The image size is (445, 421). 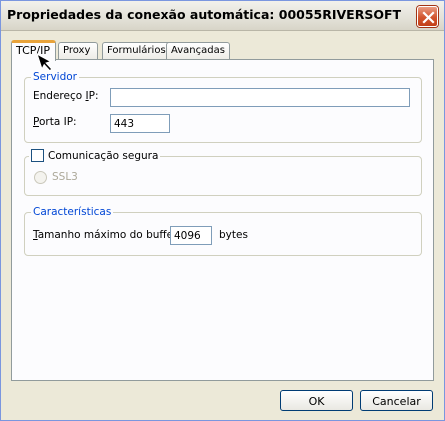 What do you see at coordinates (233, 235) in the screenshot?
I see `buffer-unit: bytes` at bounding box center [233, 235].